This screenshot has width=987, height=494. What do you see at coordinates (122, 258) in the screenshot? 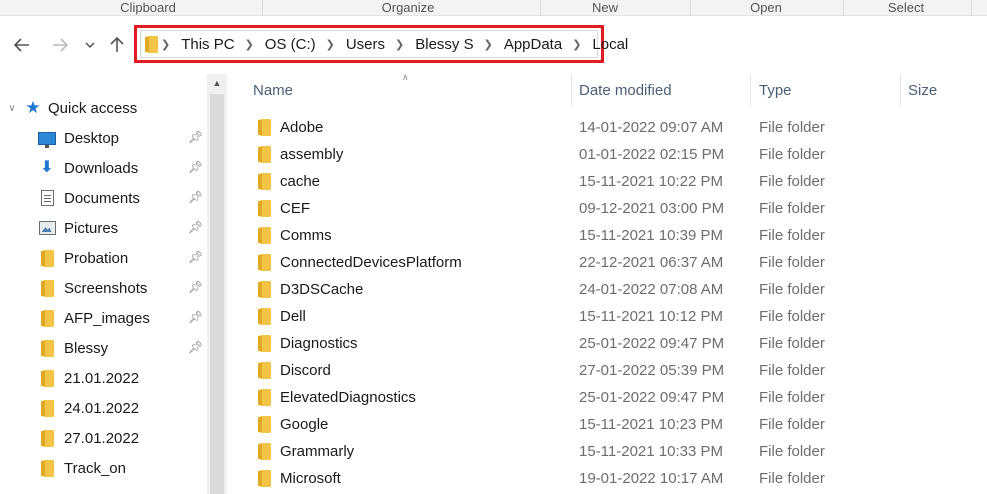
I see `sidebar-item-probation: Probation 📌︎` at bounding box center [122, 258].